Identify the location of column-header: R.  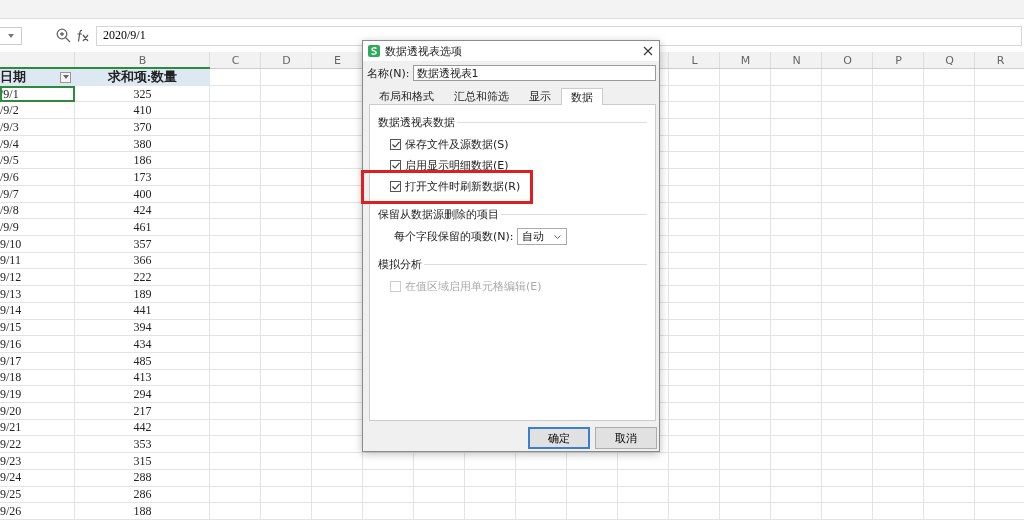
(999, 60).